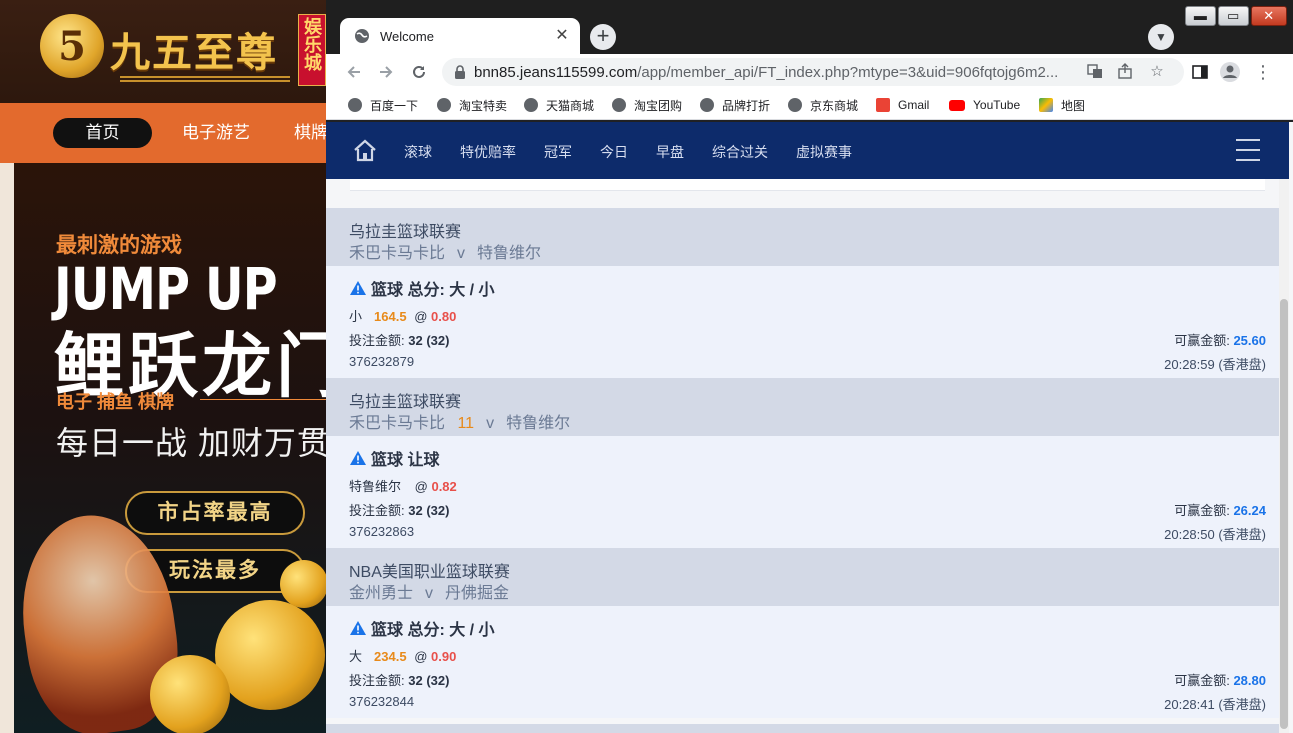  Describe the element at coordinates (883, 105) in the screenshot. I see `gmail-icon` at that location.